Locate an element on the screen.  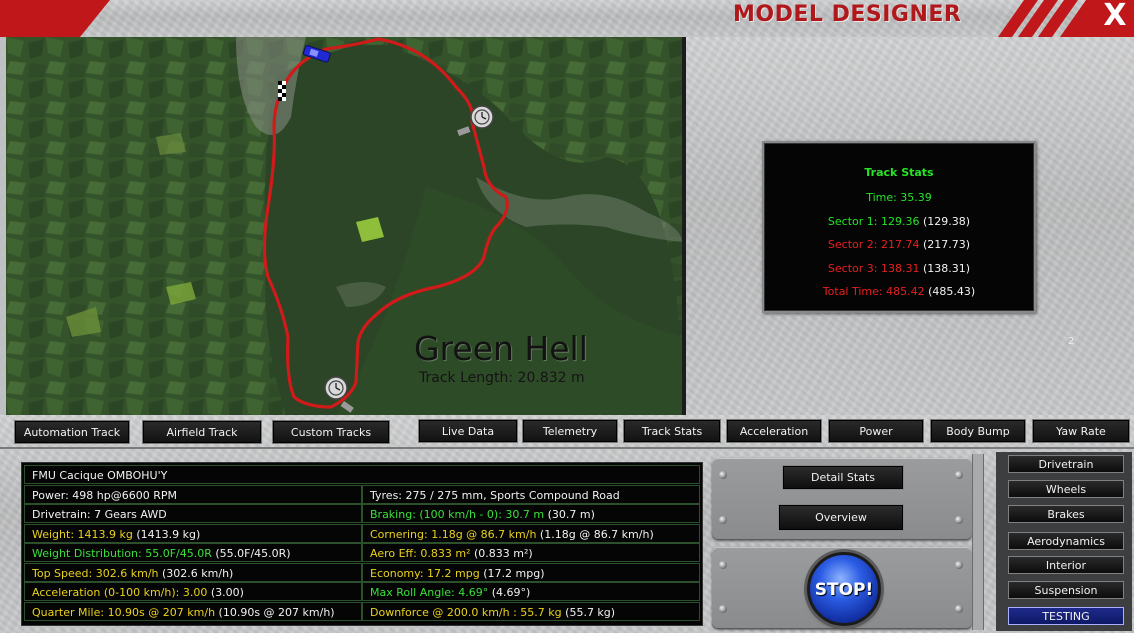
scrollbar-track is located at coordinates (978, 542).